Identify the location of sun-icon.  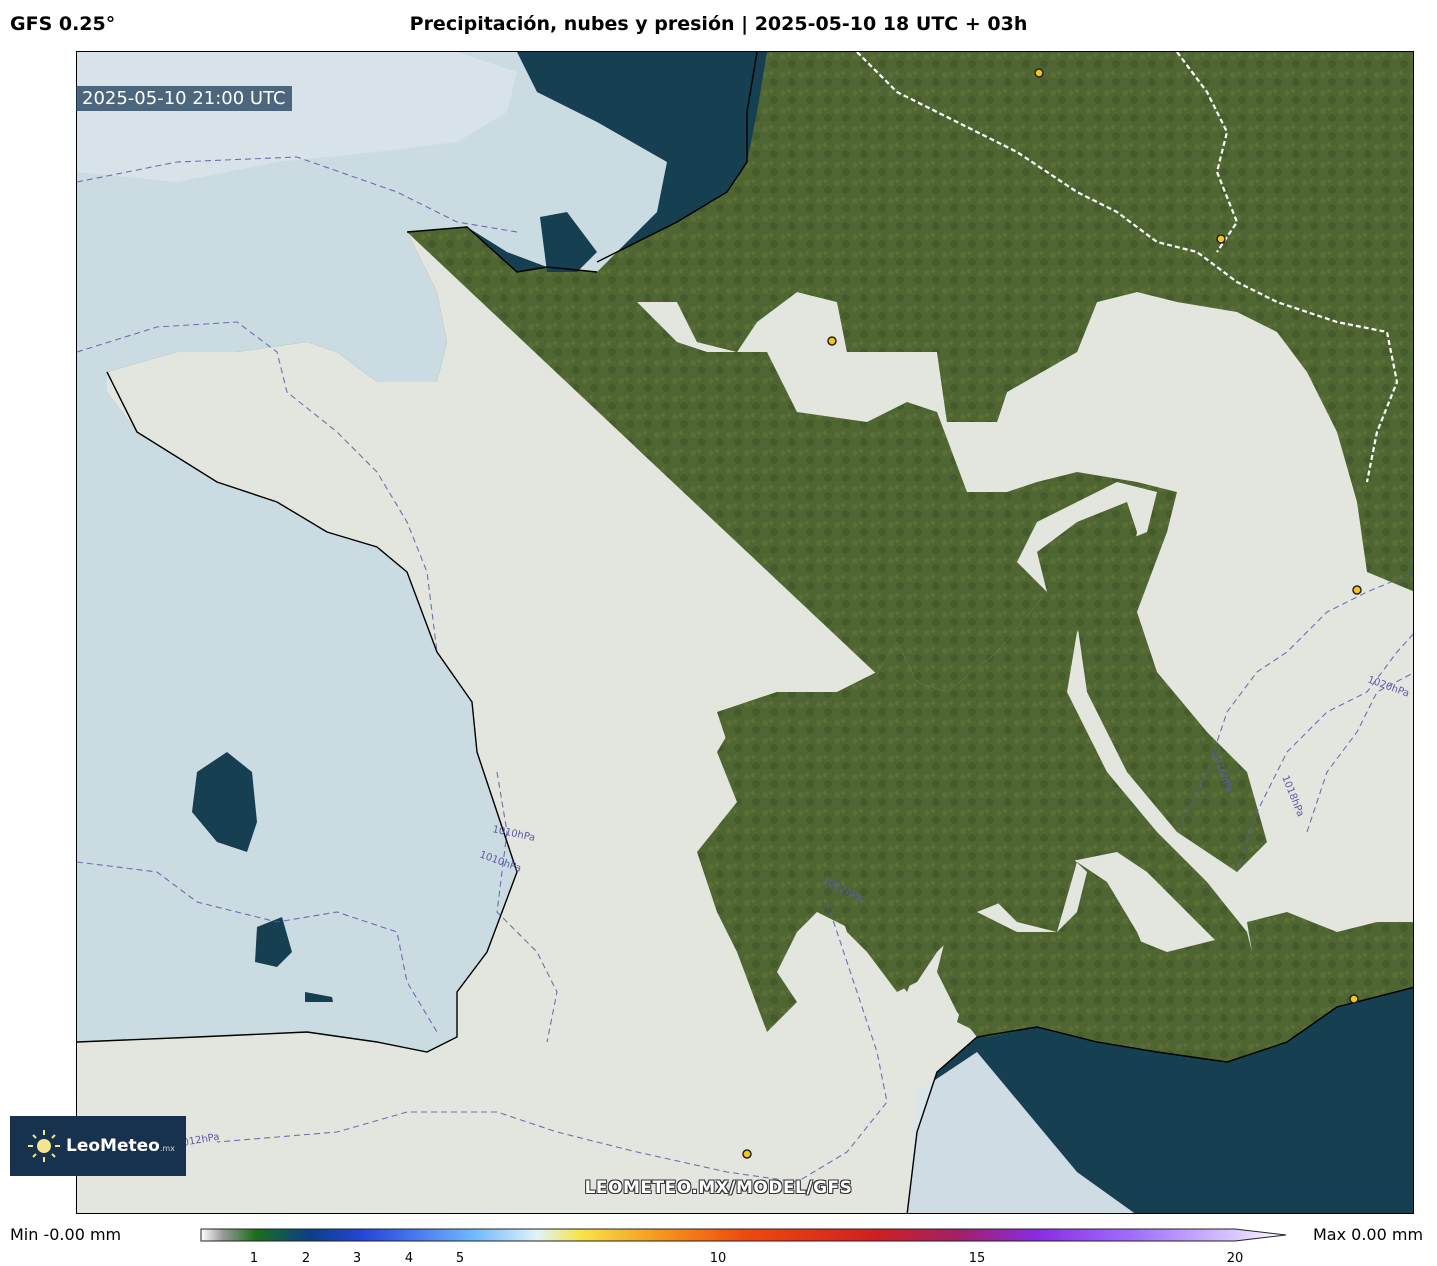
(44, 1146).